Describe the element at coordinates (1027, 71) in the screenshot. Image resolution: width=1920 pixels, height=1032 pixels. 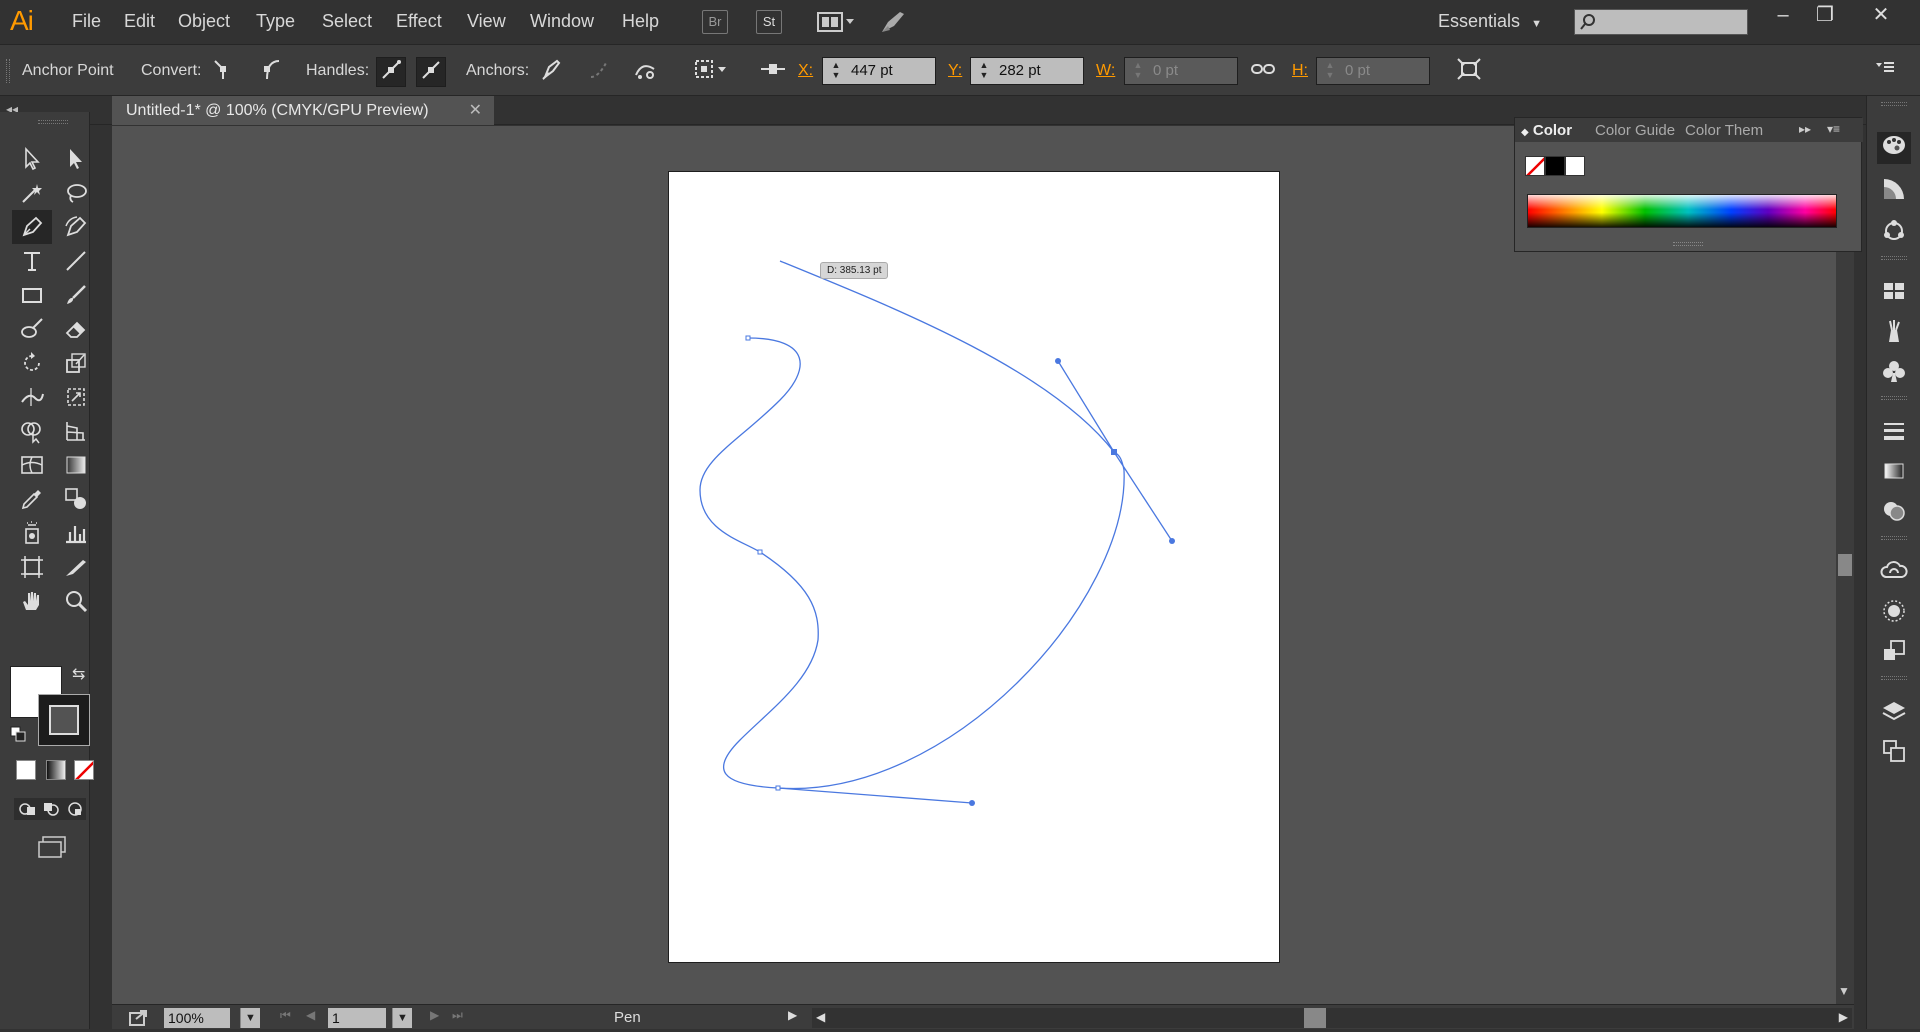
I see `y-field: ▲ ▼ 282 pt` at that location.